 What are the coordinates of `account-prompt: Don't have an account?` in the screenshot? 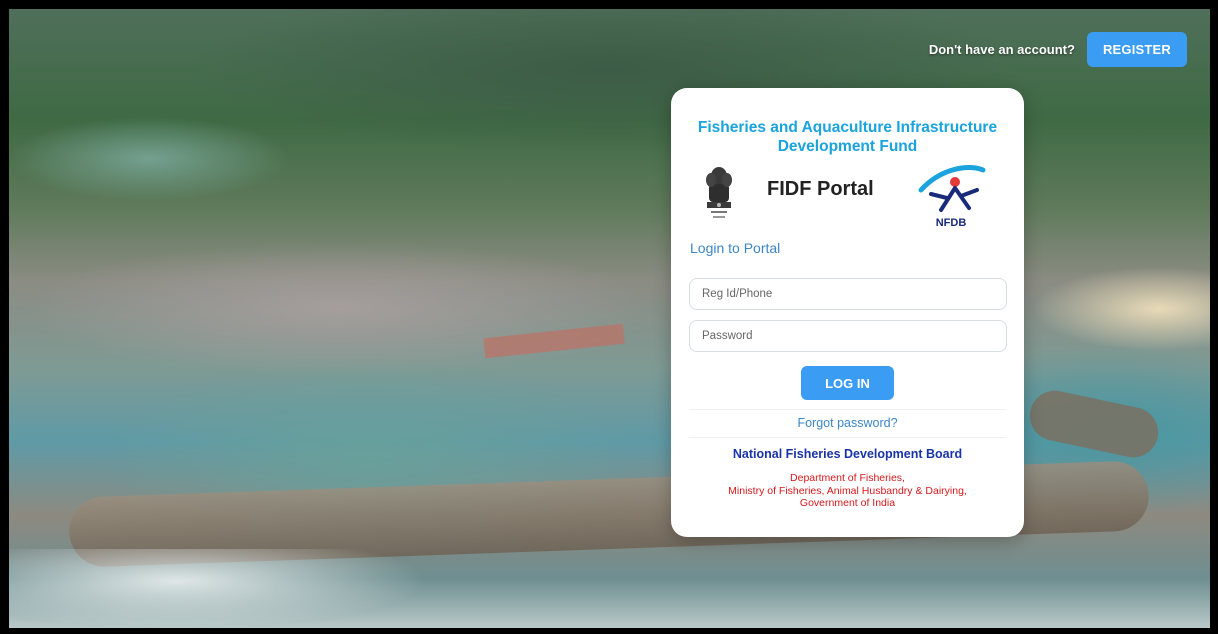 It's located at (1001, 49).